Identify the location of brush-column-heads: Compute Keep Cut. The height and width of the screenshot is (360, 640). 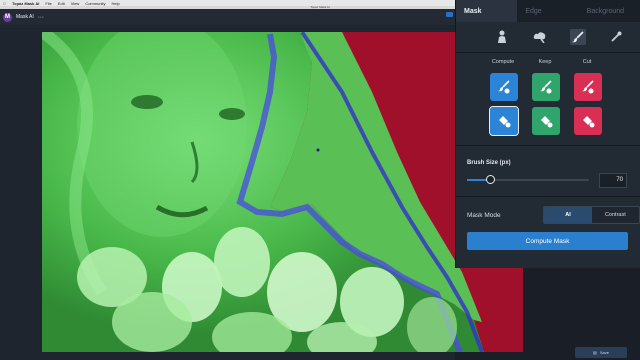
(548, 61).